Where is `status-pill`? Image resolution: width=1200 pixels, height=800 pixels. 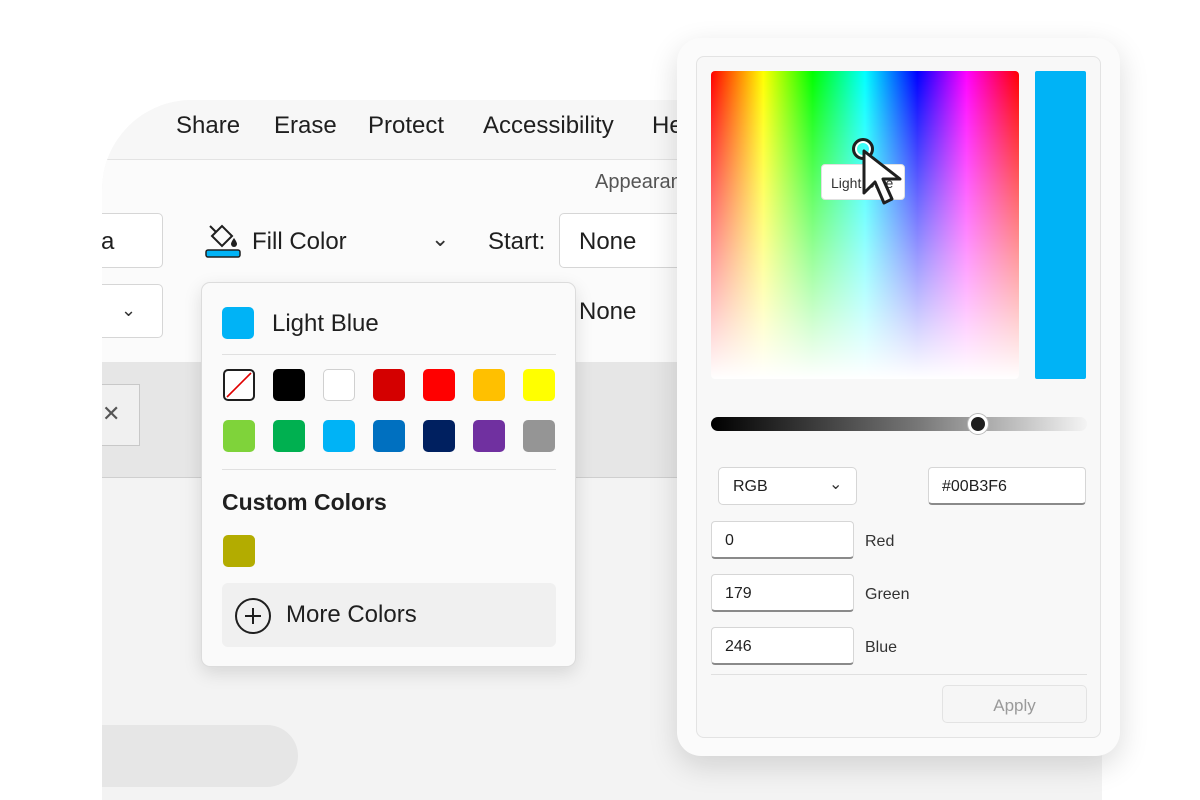
status-pill is located at coordinates (200, 756).